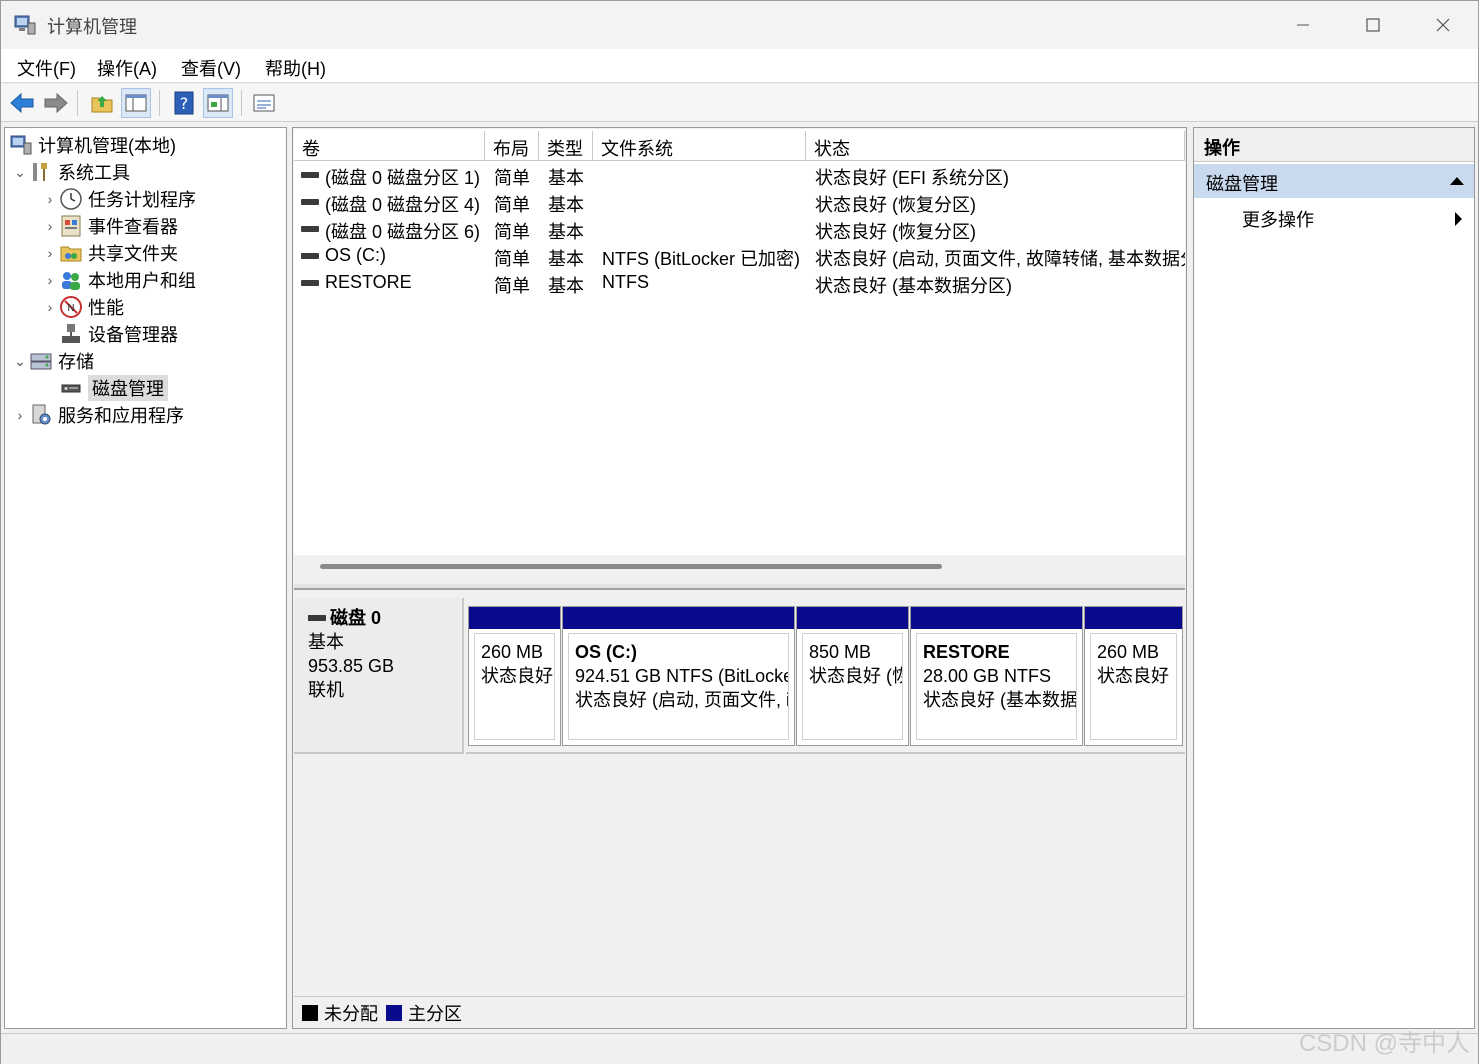 The image size is (1479, 1064). What do you see at coordinates (46, 68) in the screenshot?
I see `menu-file: 文件(F)` at bounding box center [46, 68].